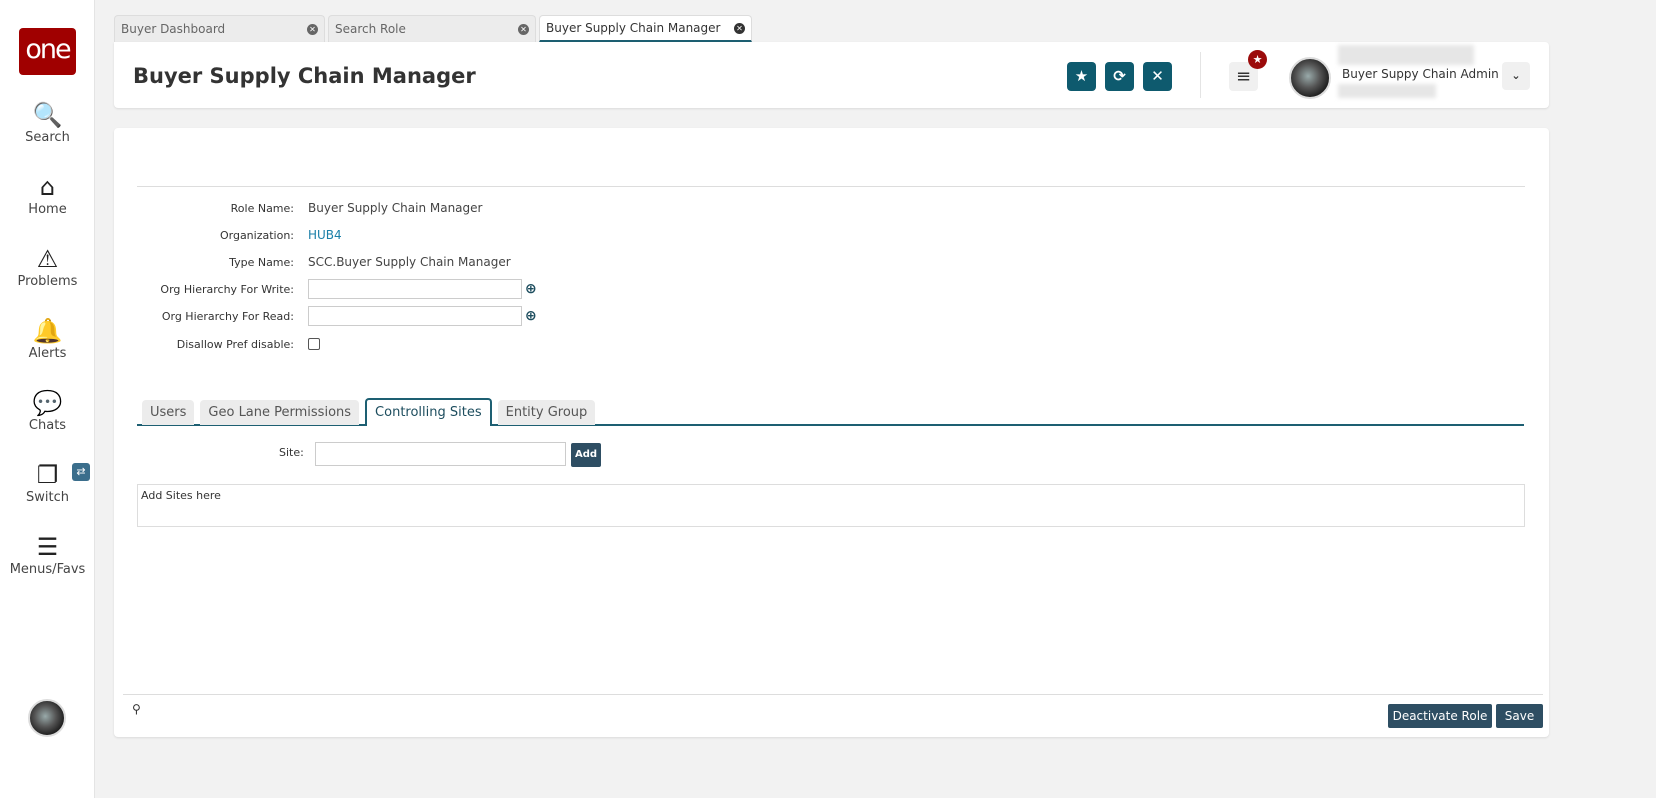 The width and height of the screenshot is (1656, 798). Describe the element at coordinates (47, 281) in the screenshot. I see `nav-label: Problems` at that location.